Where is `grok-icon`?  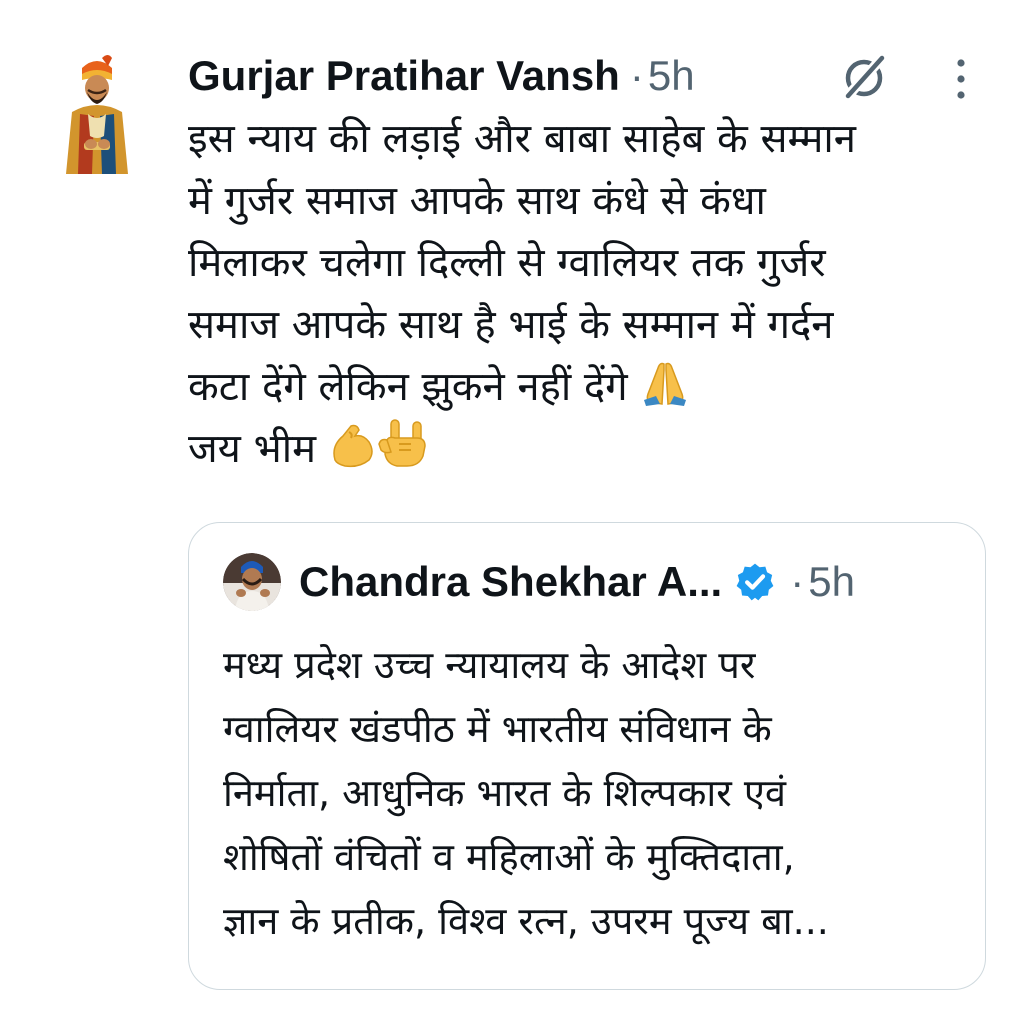
grok-icon is located at coordinates (864, 78).